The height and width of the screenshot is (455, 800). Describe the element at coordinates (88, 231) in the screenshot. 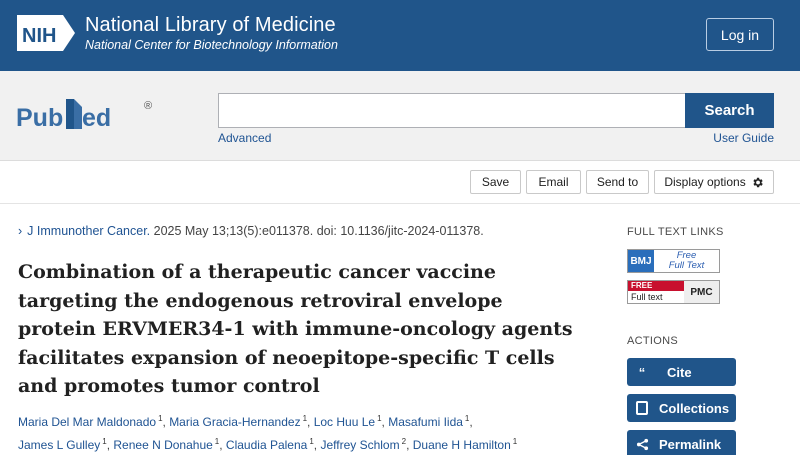

I see `journal-link: J Immunother Cancer.` at that location.